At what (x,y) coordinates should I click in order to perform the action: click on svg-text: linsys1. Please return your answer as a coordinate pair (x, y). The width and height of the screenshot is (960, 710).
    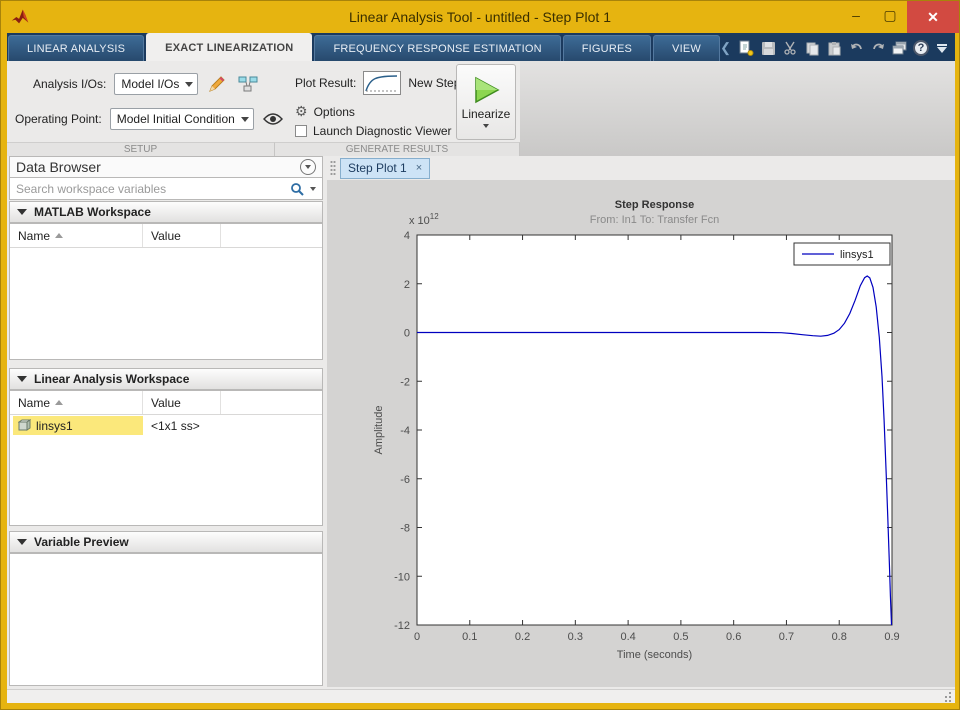
    Looking at the image, I should click on (857, 255).